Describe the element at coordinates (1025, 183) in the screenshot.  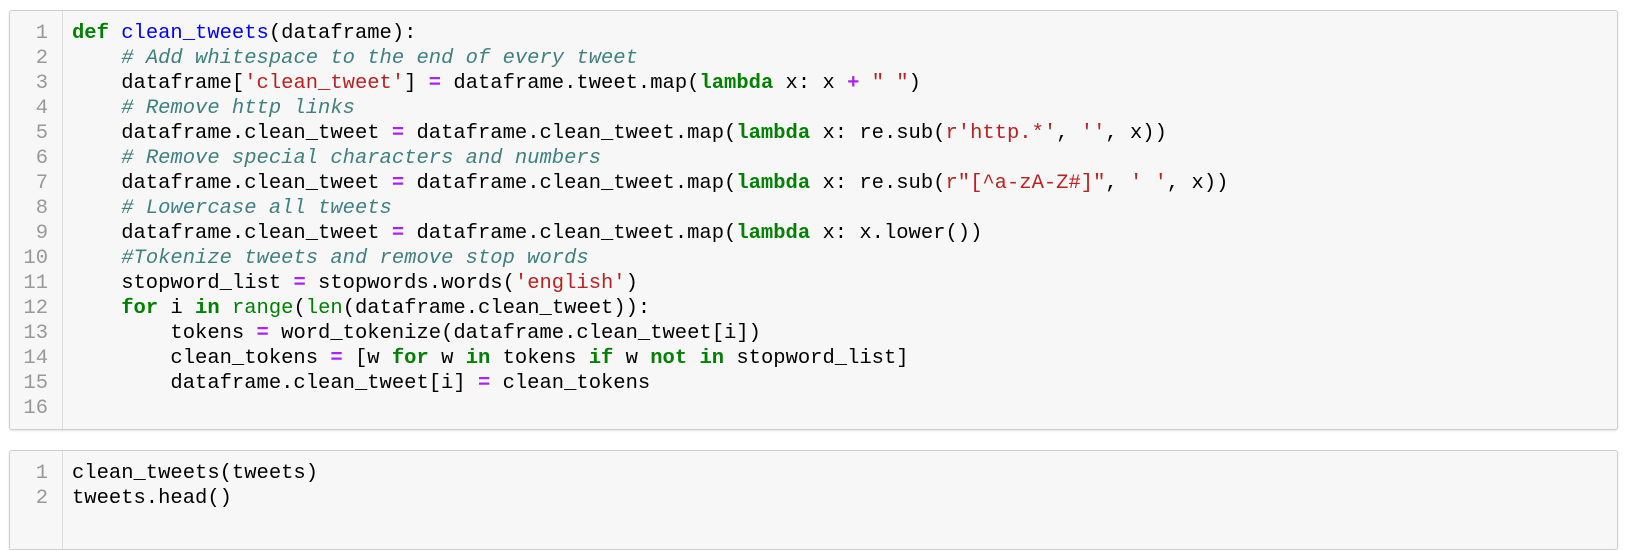
I see `code-token: r"[^a-zA-Z#]"` at that location.